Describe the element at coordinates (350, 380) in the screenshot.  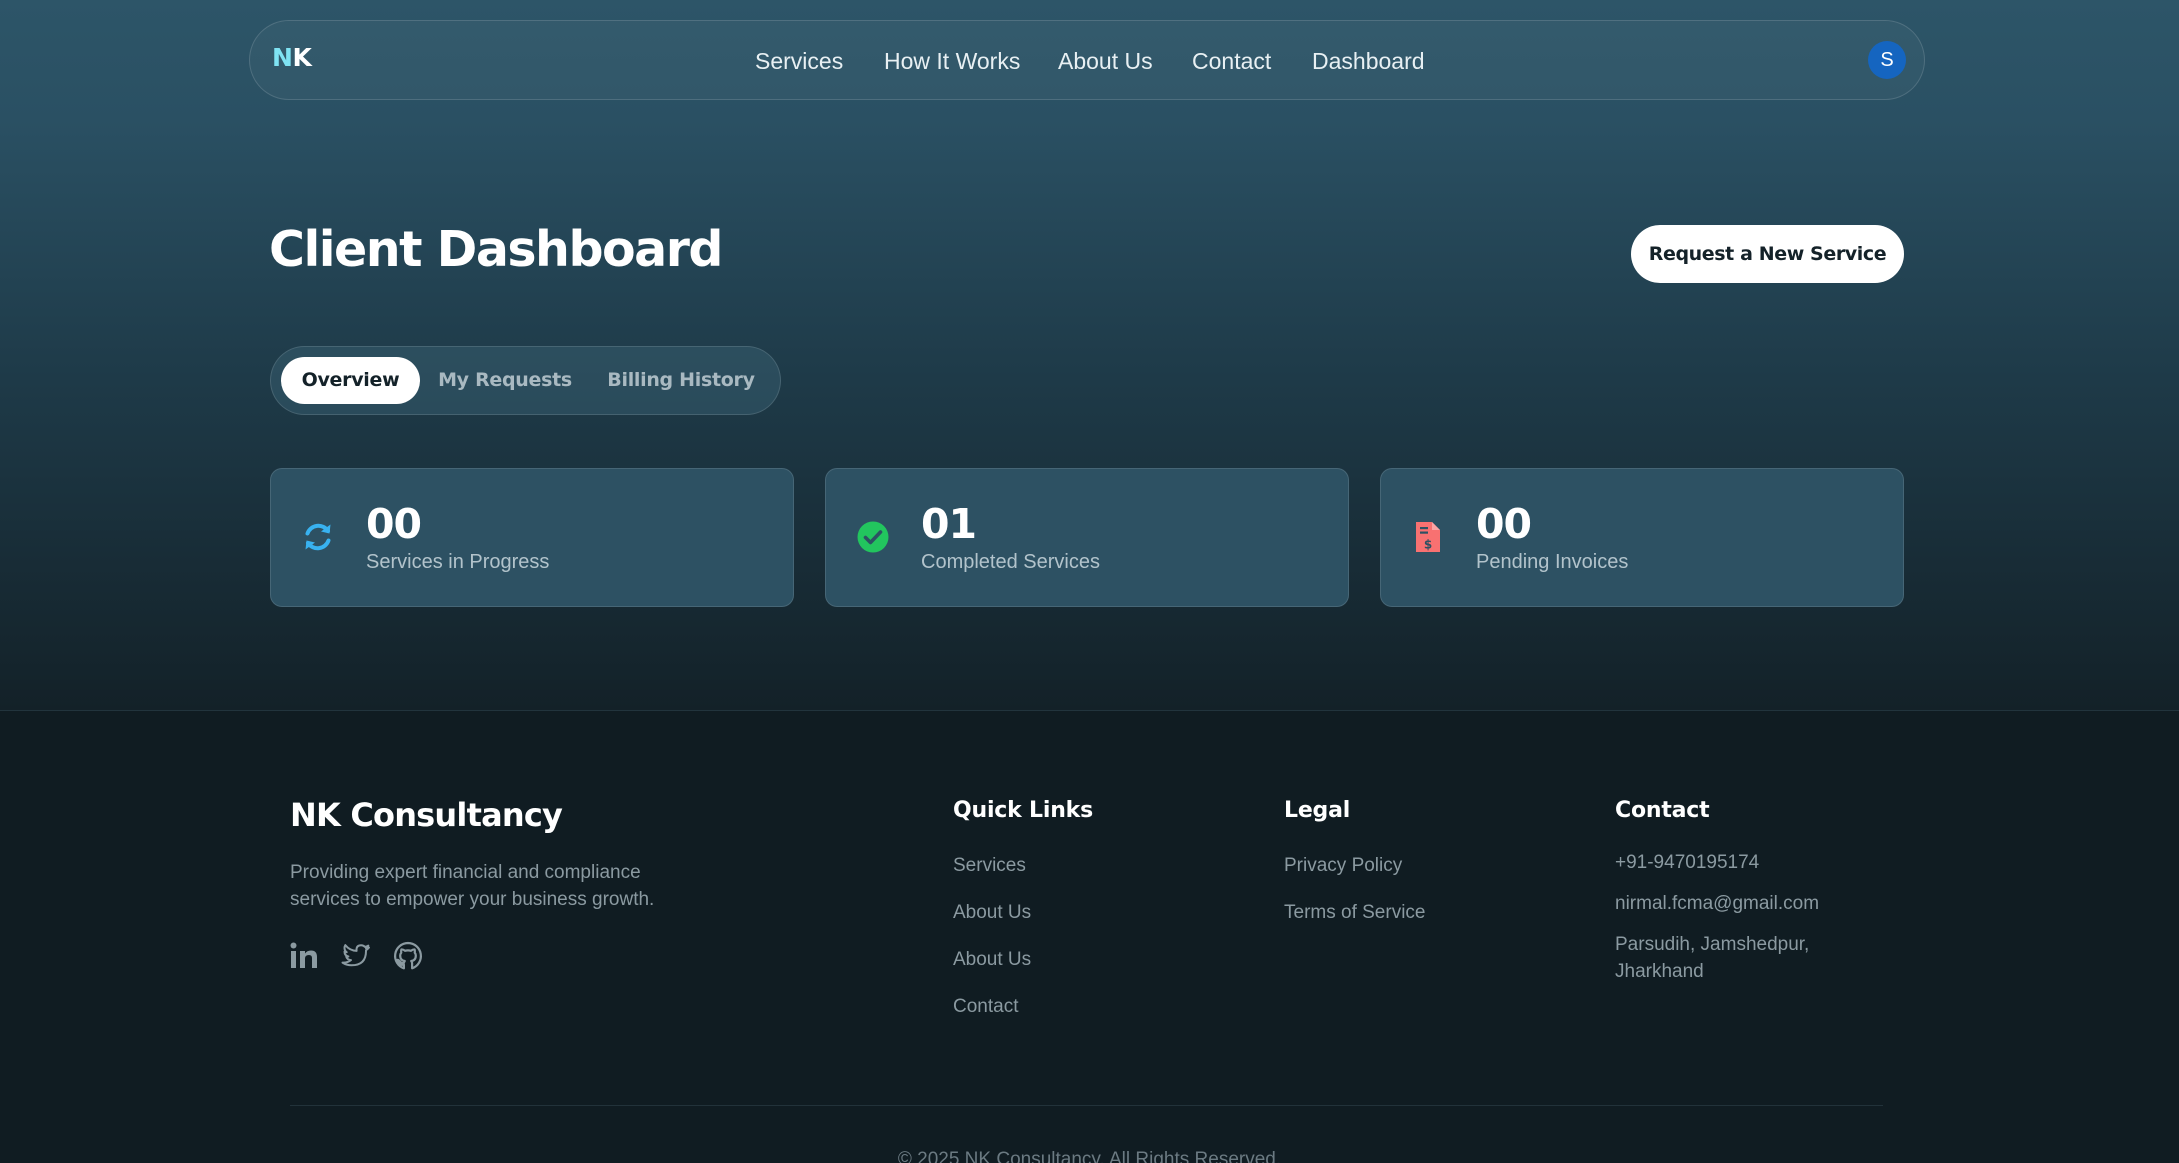
I see `tab-overview: Overview` at that location.